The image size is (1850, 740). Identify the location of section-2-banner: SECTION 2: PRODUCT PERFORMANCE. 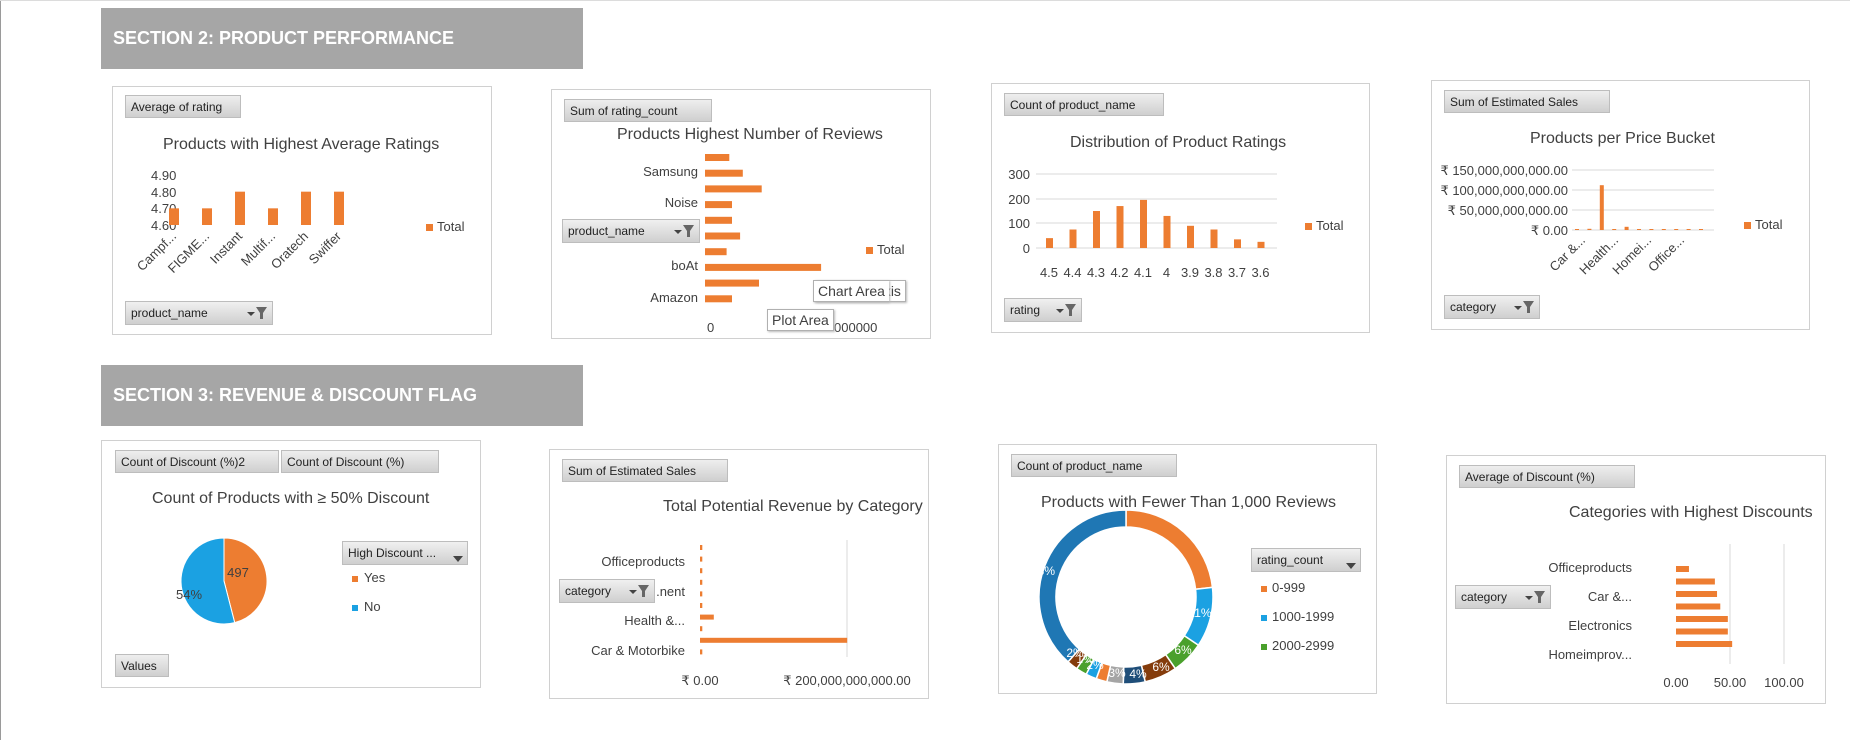
(342, 38).